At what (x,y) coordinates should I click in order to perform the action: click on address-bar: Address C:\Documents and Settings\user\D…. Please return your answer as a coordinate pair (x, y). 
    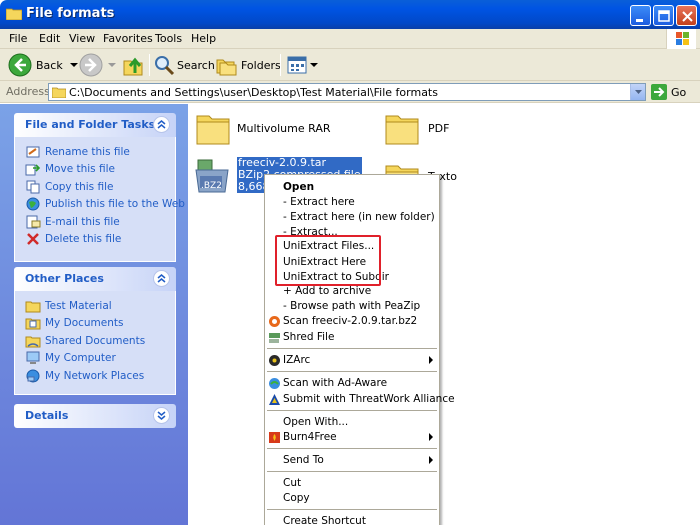
    Looking at the image, I should click on (350, 92).